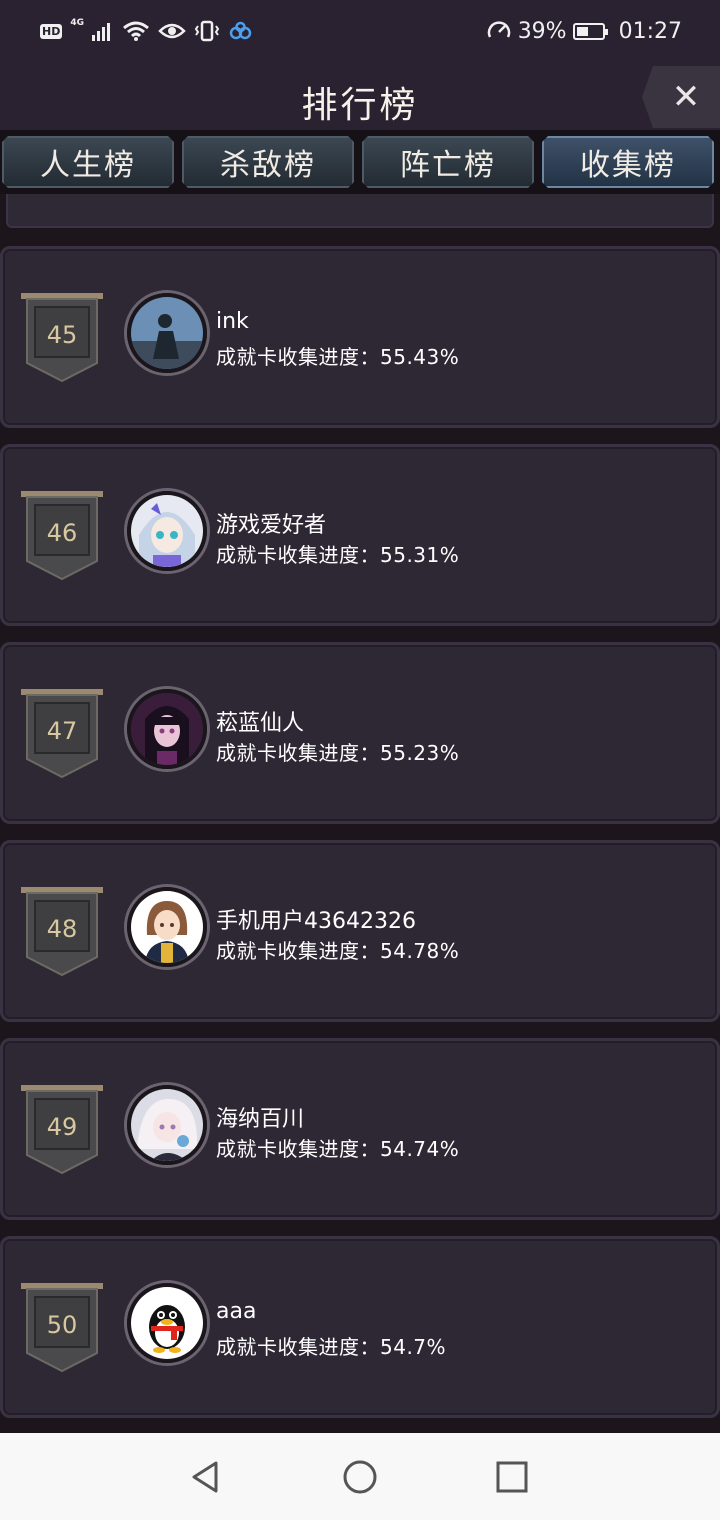 This screenshot has height=1520, width=720. I want to click on player-name: 手机用户43642326, so click(316, 921).